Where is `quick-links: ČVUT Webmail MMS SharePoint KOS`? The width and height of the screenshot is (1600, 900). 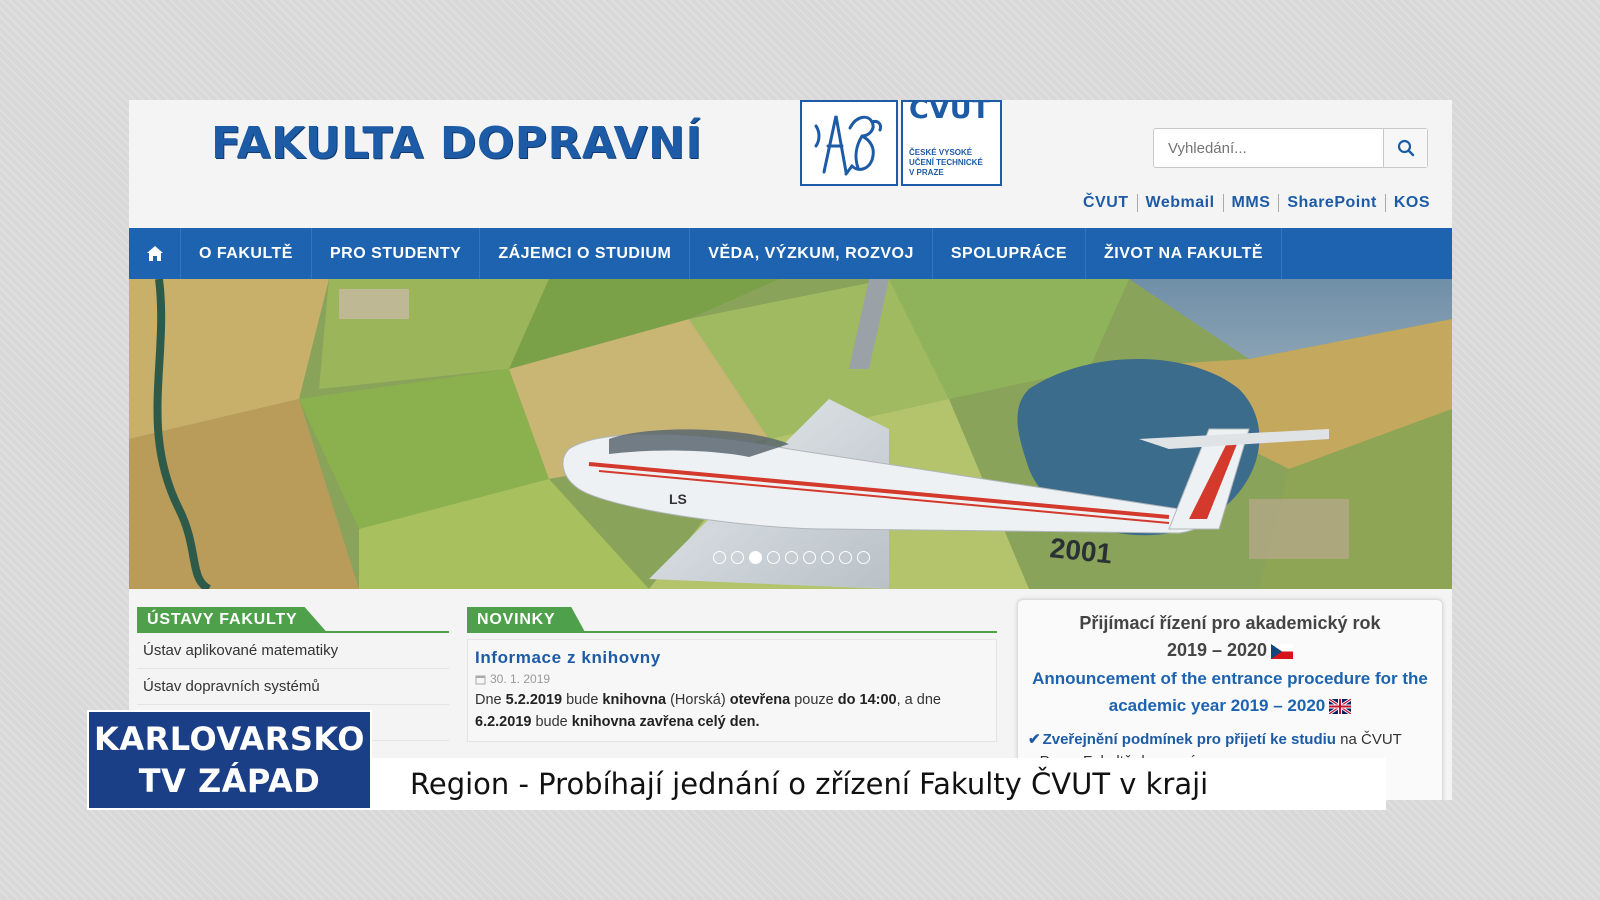
quick-links: ČVUT Webmail MMS SharePoint KOS is located at coordinates (1256, 203).